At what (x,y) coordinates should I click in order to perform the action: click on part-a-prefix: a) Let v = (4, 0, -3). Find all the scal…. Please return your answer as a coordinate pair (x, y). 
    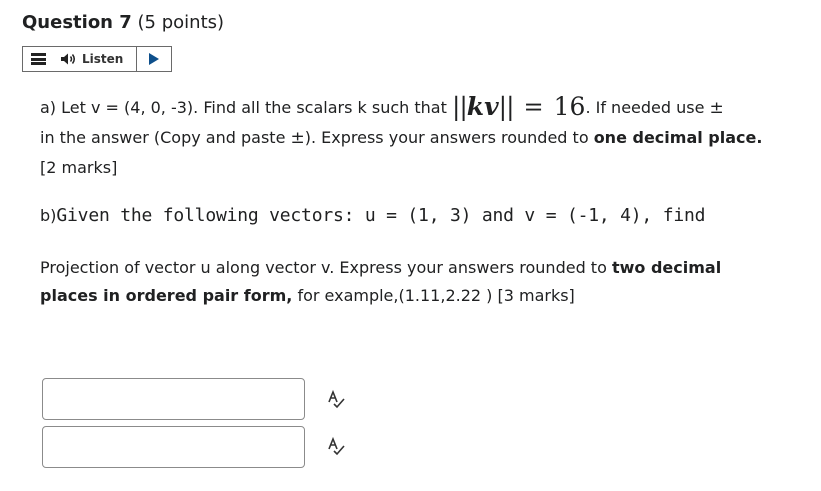
    Looking at the image, I should click on (246, 107).